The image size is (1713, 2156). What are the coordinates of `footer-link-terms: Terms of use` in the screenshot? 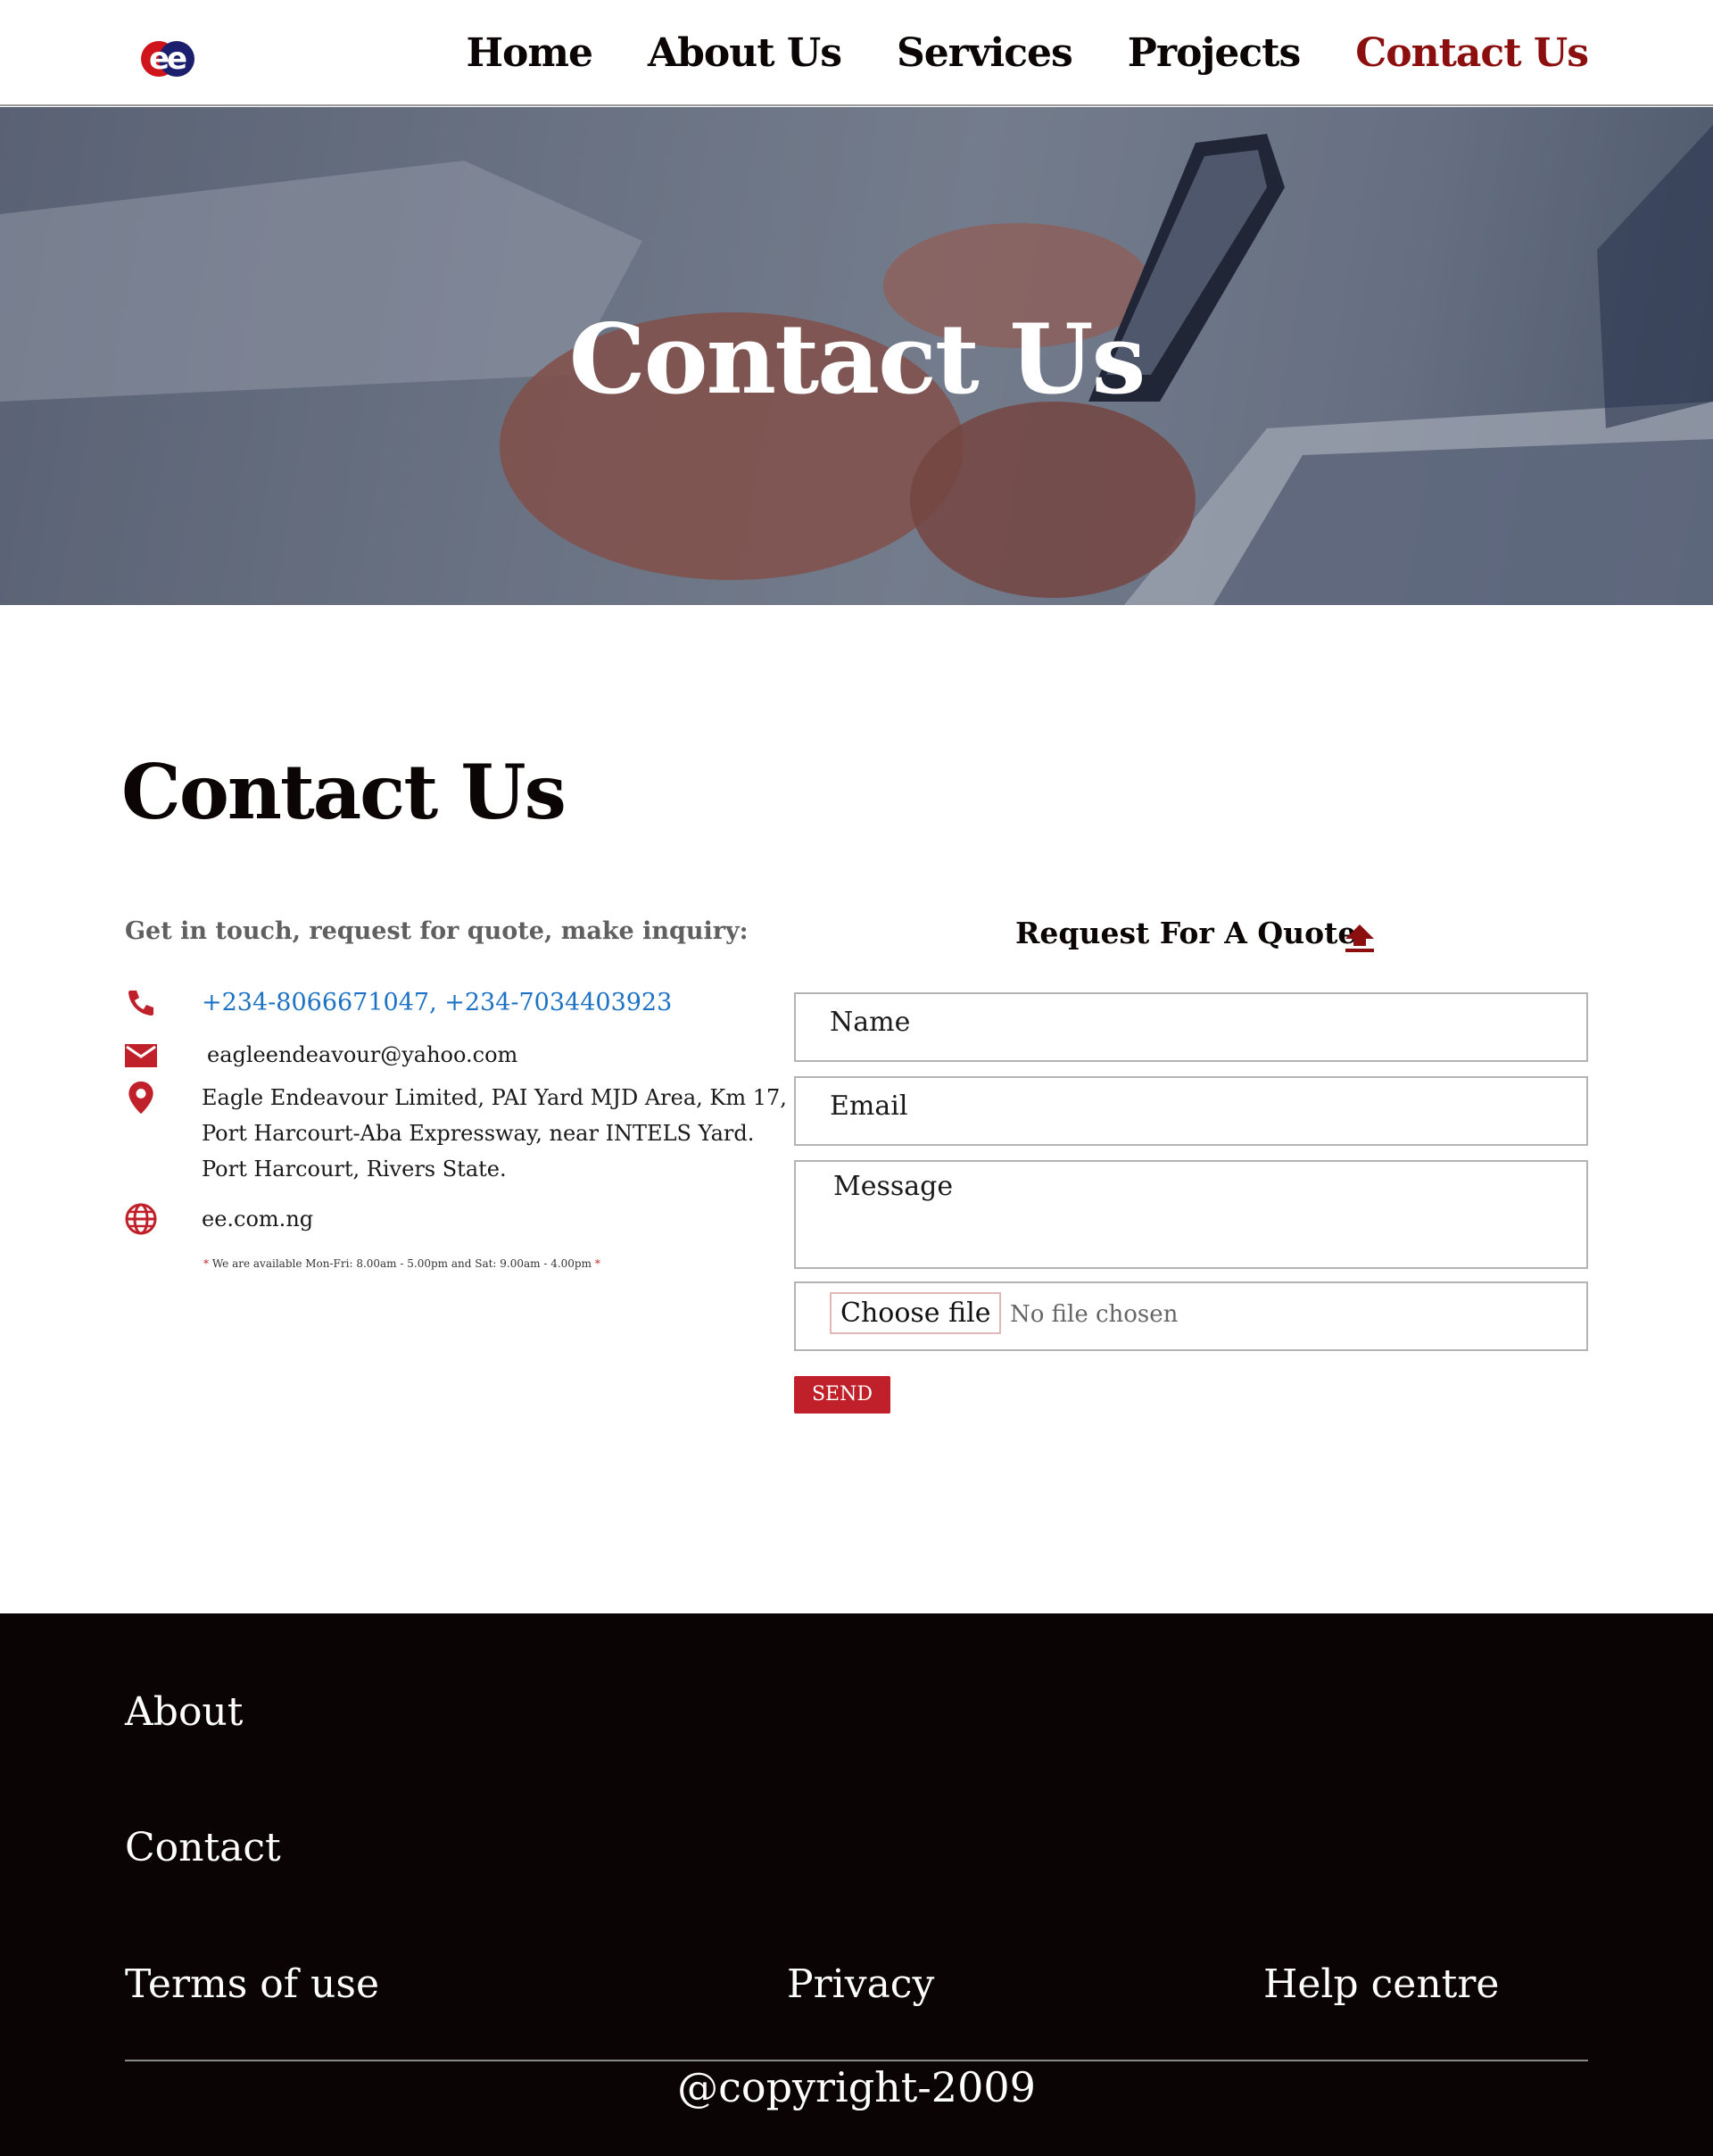 It's located at (252, 1984).